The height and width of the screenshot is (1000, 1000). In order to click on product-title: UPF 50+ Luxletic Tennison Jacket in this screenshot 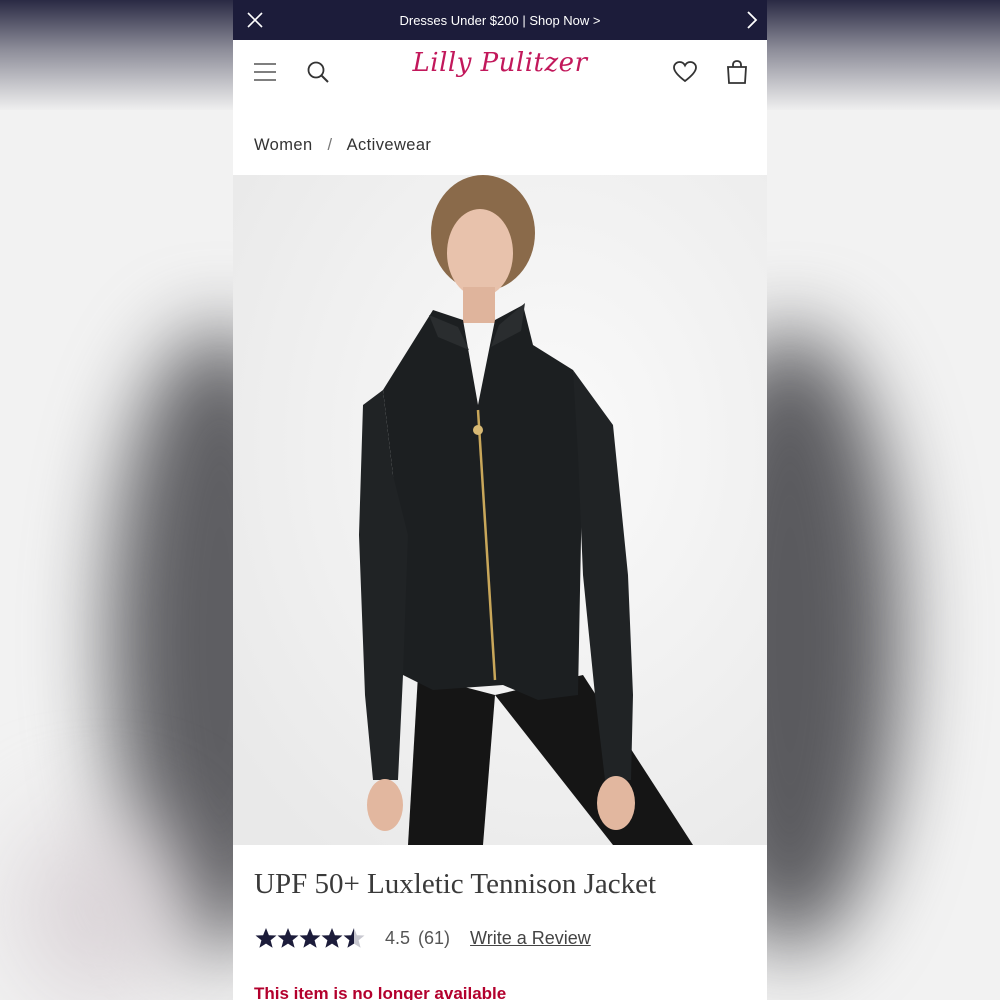, I will do `click(455, 884)`.